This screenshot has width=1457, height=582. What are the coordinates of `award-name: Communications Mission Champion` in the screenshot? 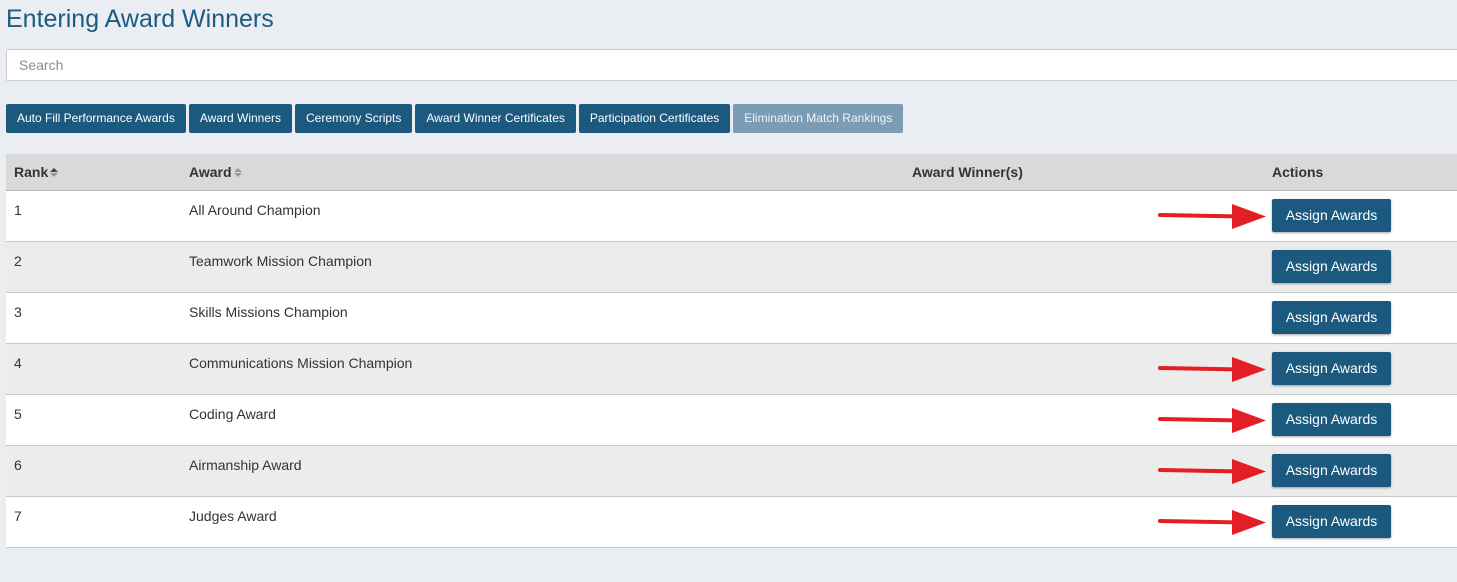 It's located at (301, 363).